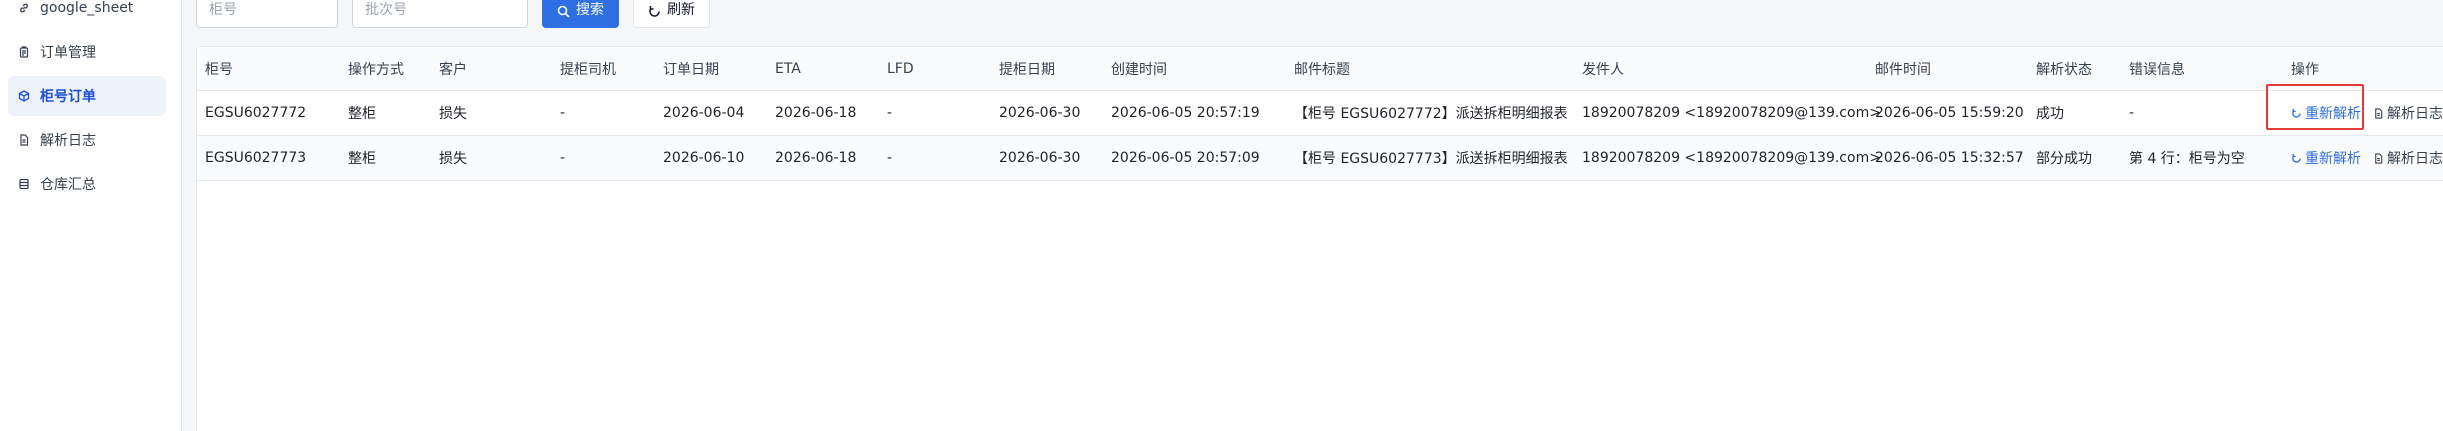 This screenshot has width=2443, height=431. Describe the element at coordinates (24, 96) in the screenshot. I see `box-icon` at that location.